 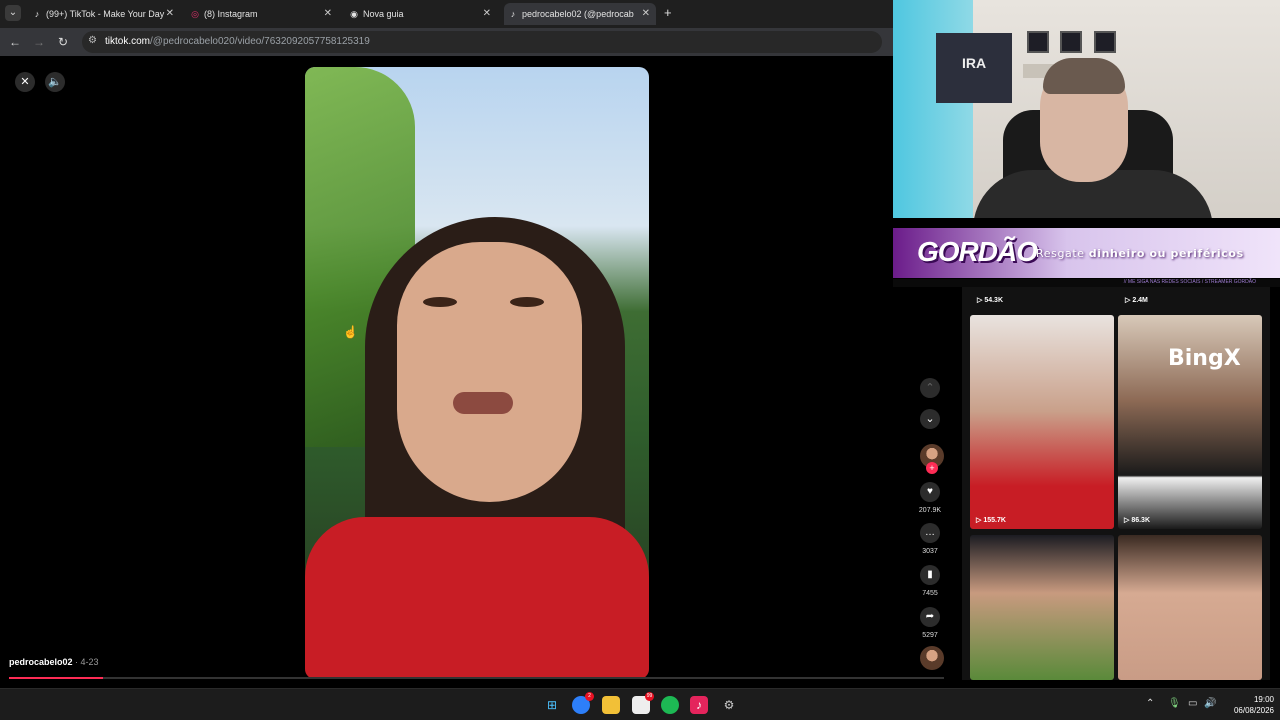 What do you see at coordinates (932, 459) in the screenshot?
I see `creator-avatar: +` at bounding box center [932, 459].